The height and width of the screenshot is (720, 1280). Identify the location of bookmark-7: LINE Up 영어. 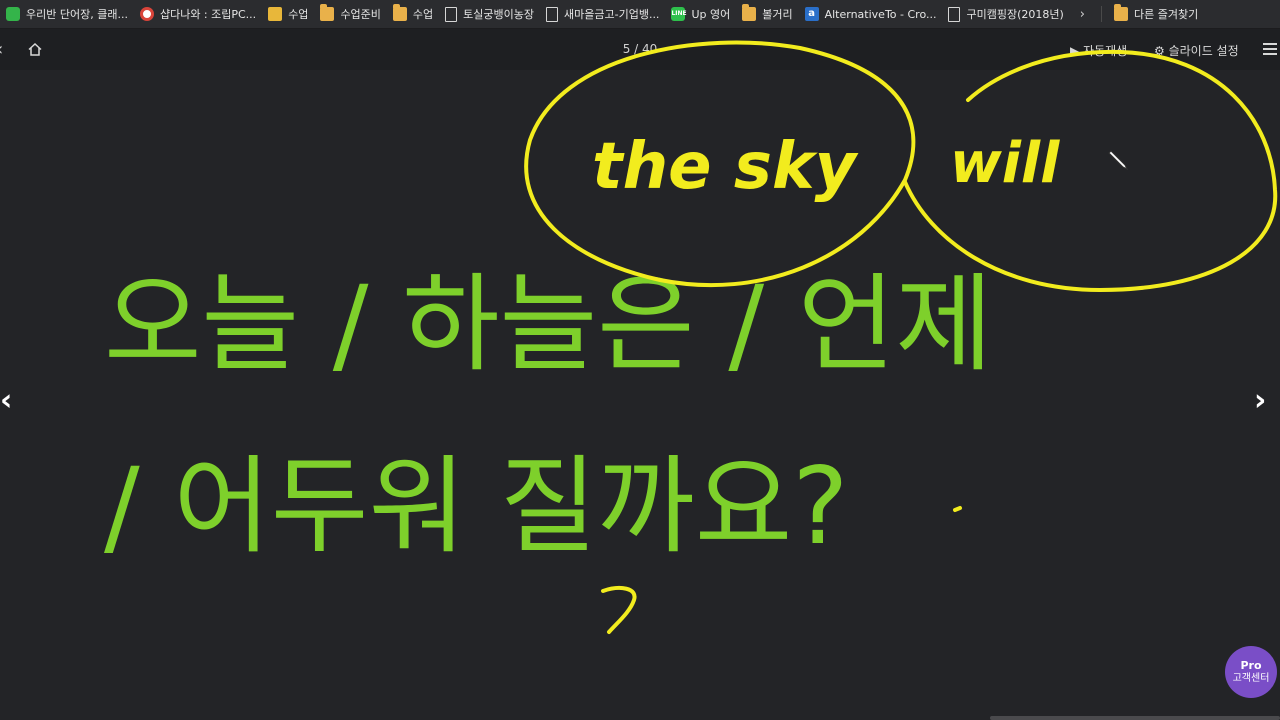
(700, 14).